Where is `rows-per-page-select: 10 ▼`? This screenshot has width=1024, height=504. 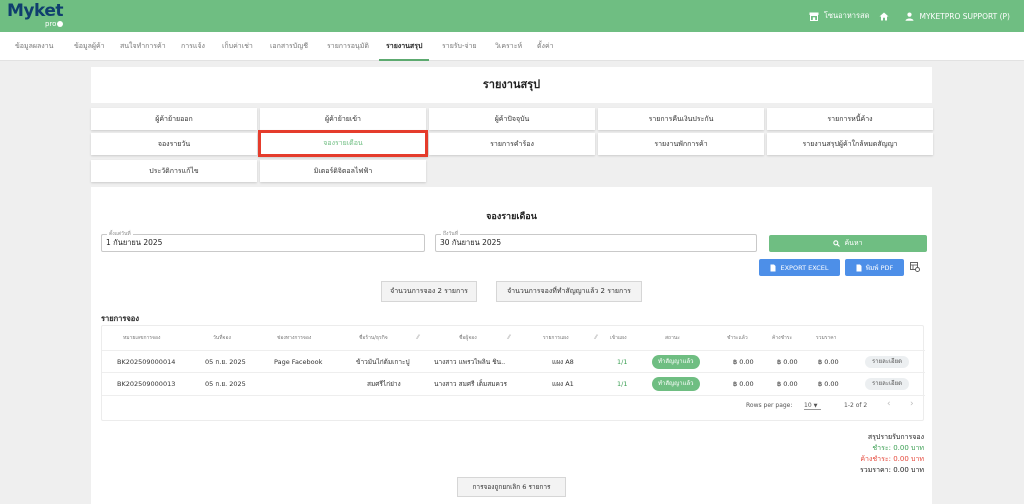 rows-per-page-select: 10 ▼ is located at coordinates (813, 406).